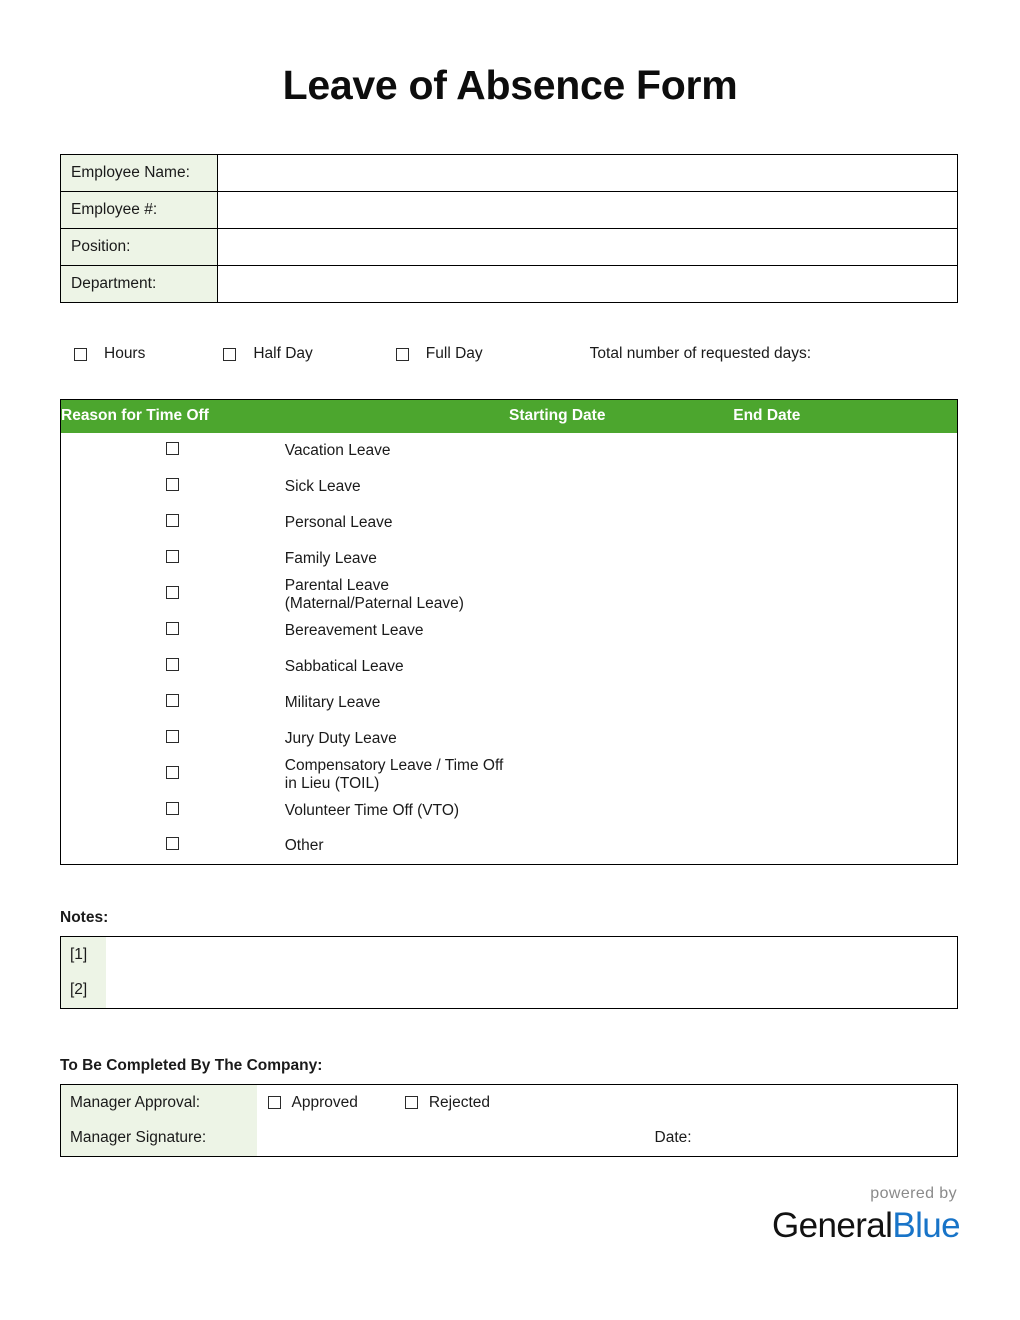 This screenshot has width=1020, height=1320. What do you see at coordinates (139, 247) in the screenshot?
I see `position-label: Position:` at bounding box center [139, 247].